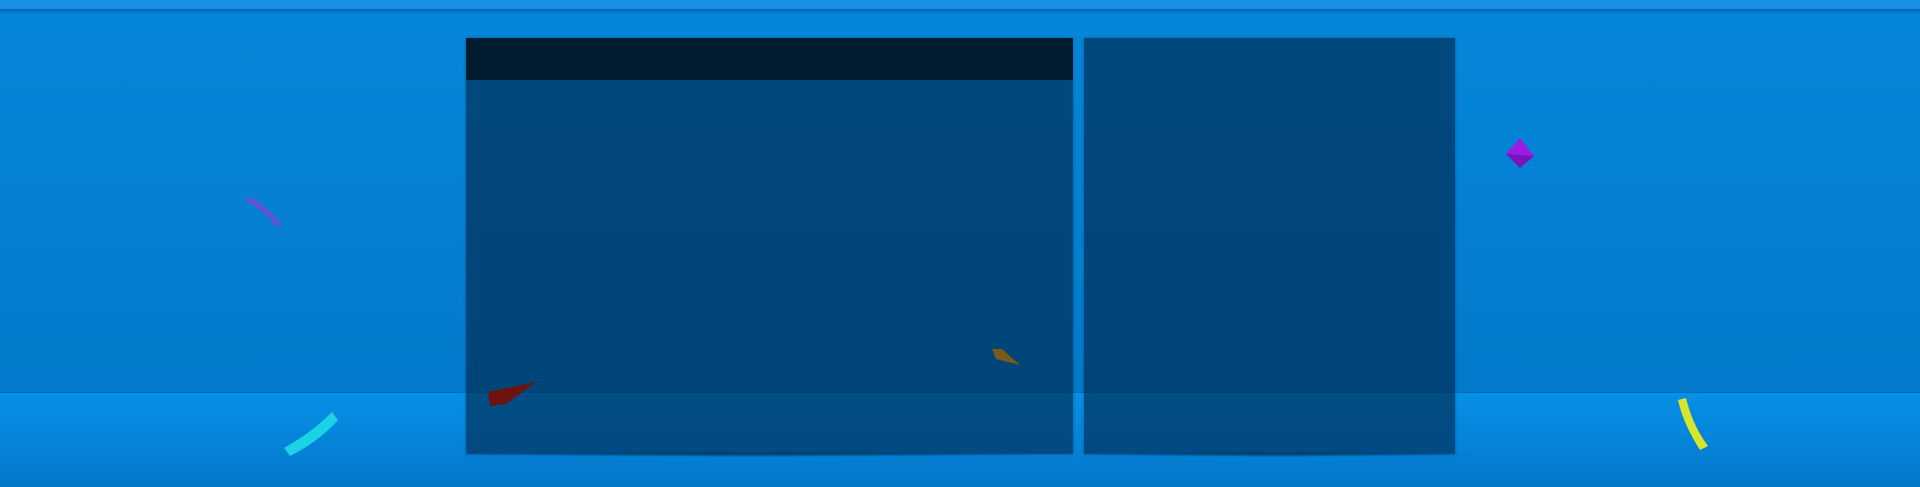 The height and width of the screenshot is (487, 1920). I want to click on confetti-cyan-streak, so click(313, 431).